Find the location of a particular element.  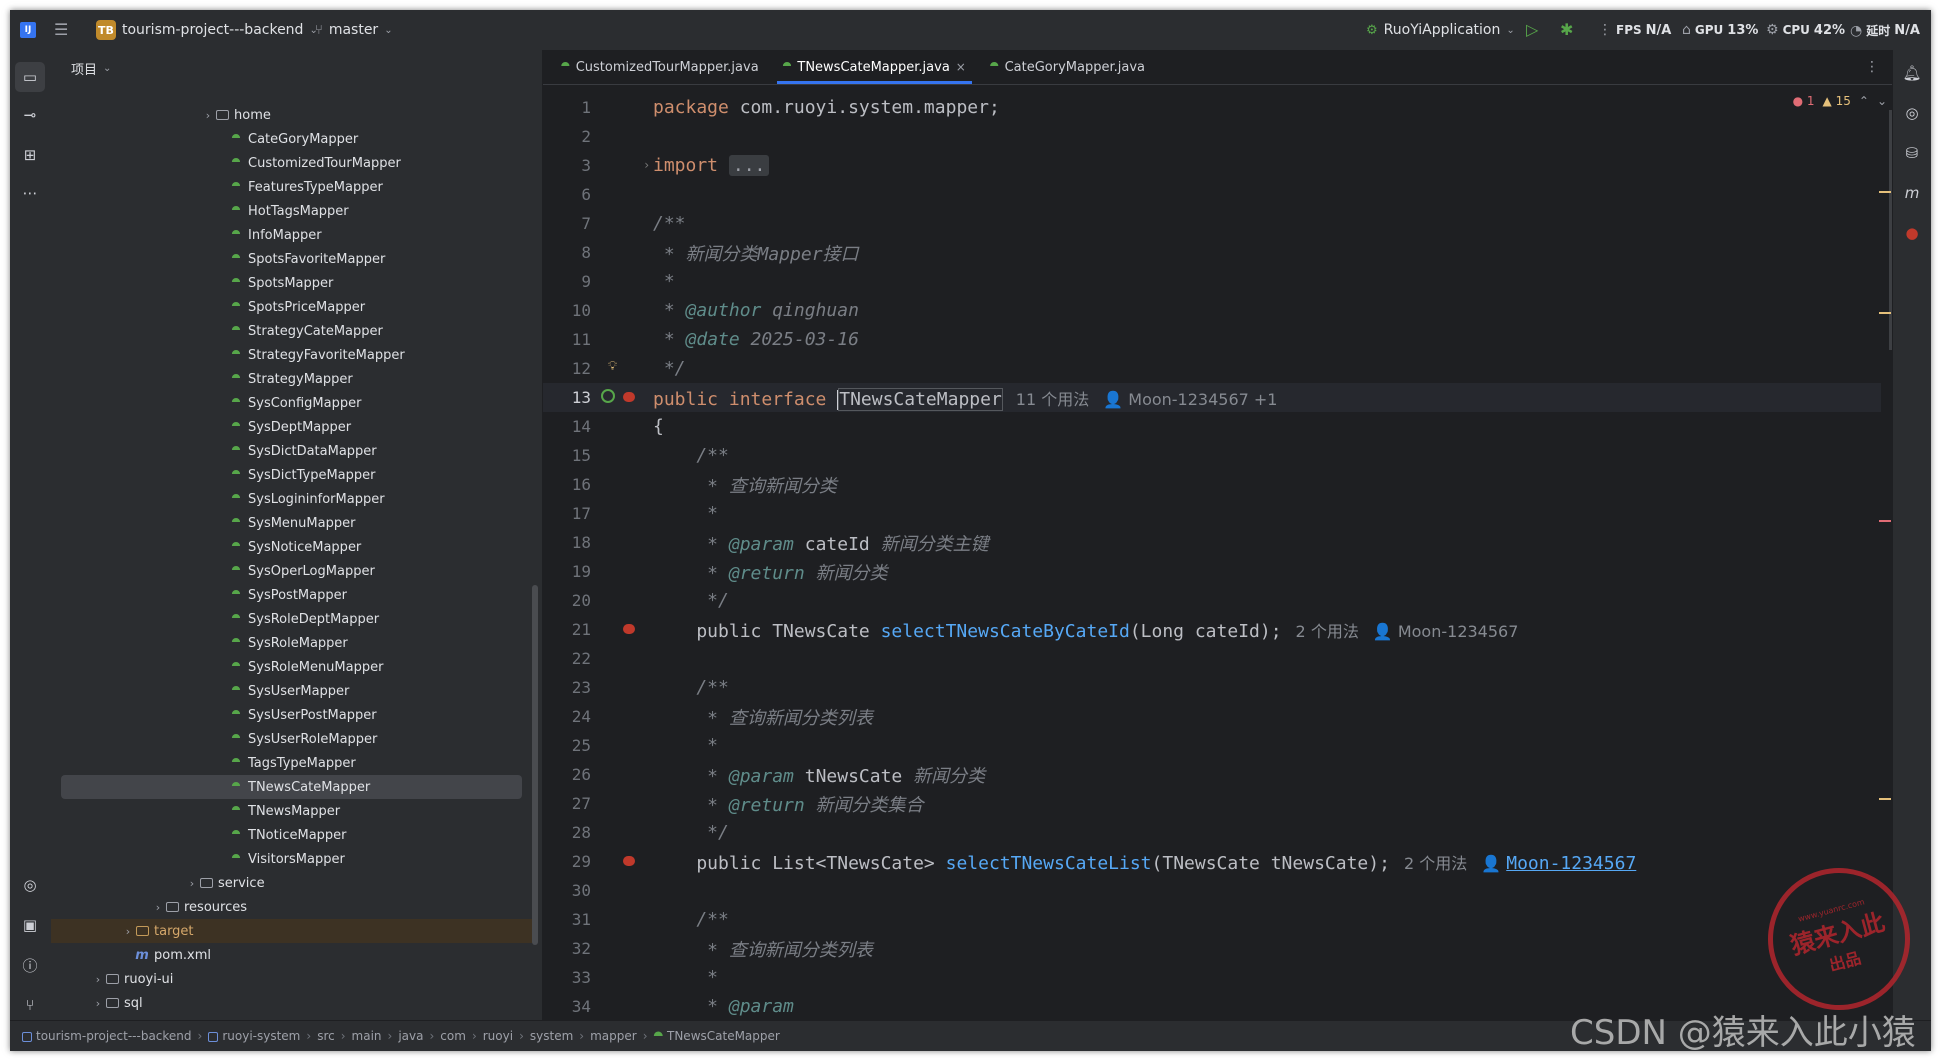

tree-item: ⯊ SysMenuMapper is located at coordinates (291, 523).